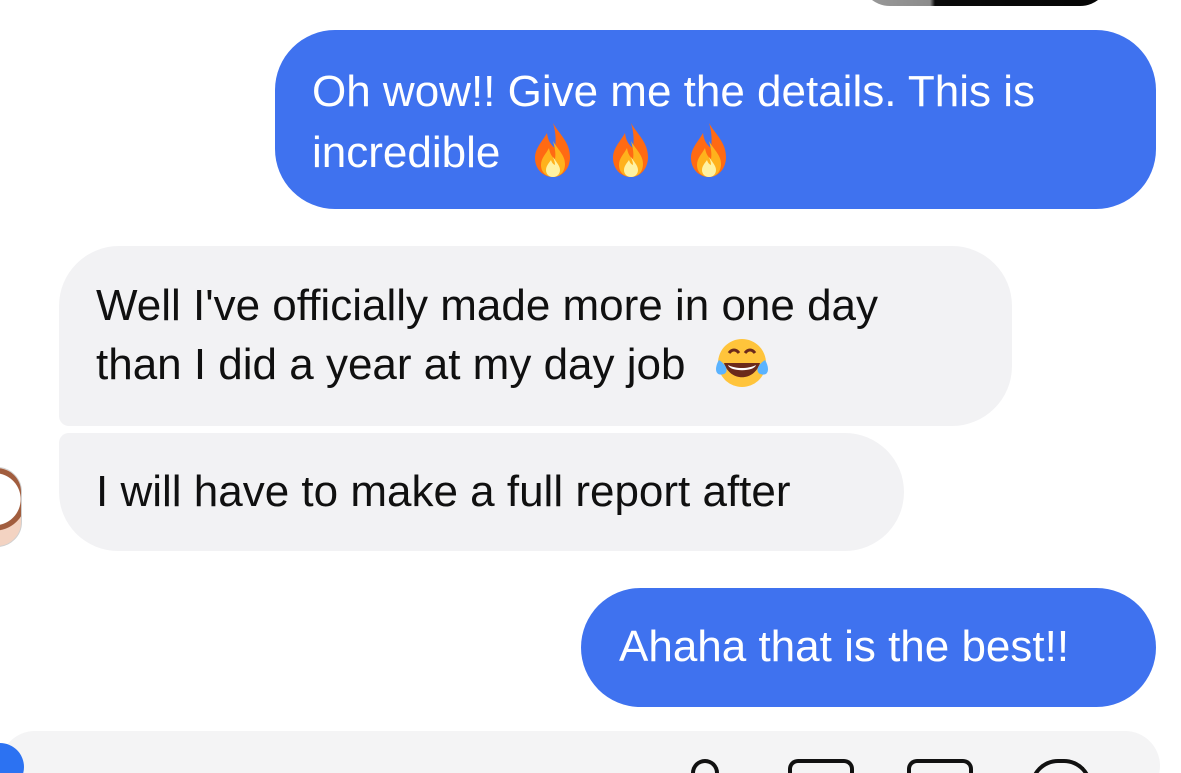 The width and height of the screenshot is (1181, 773). Describe the element at coordinates (443, 491) in the screenshot. I see `message-line: I will have to make a full report after` at that location.